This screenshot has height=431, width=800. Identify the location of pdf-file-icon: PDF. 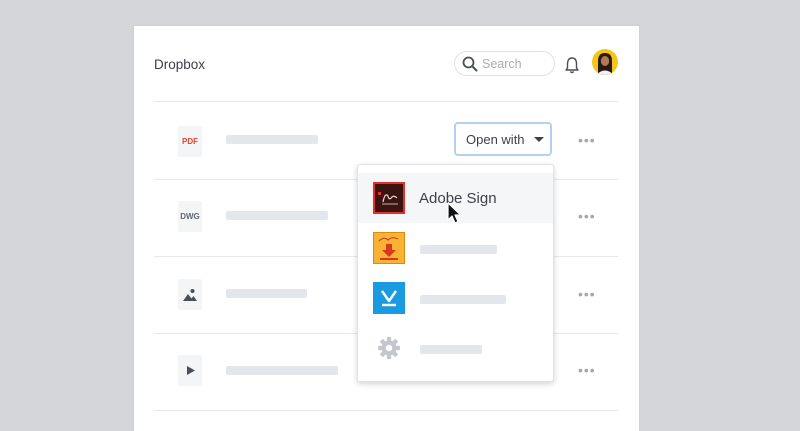
(190, 141).